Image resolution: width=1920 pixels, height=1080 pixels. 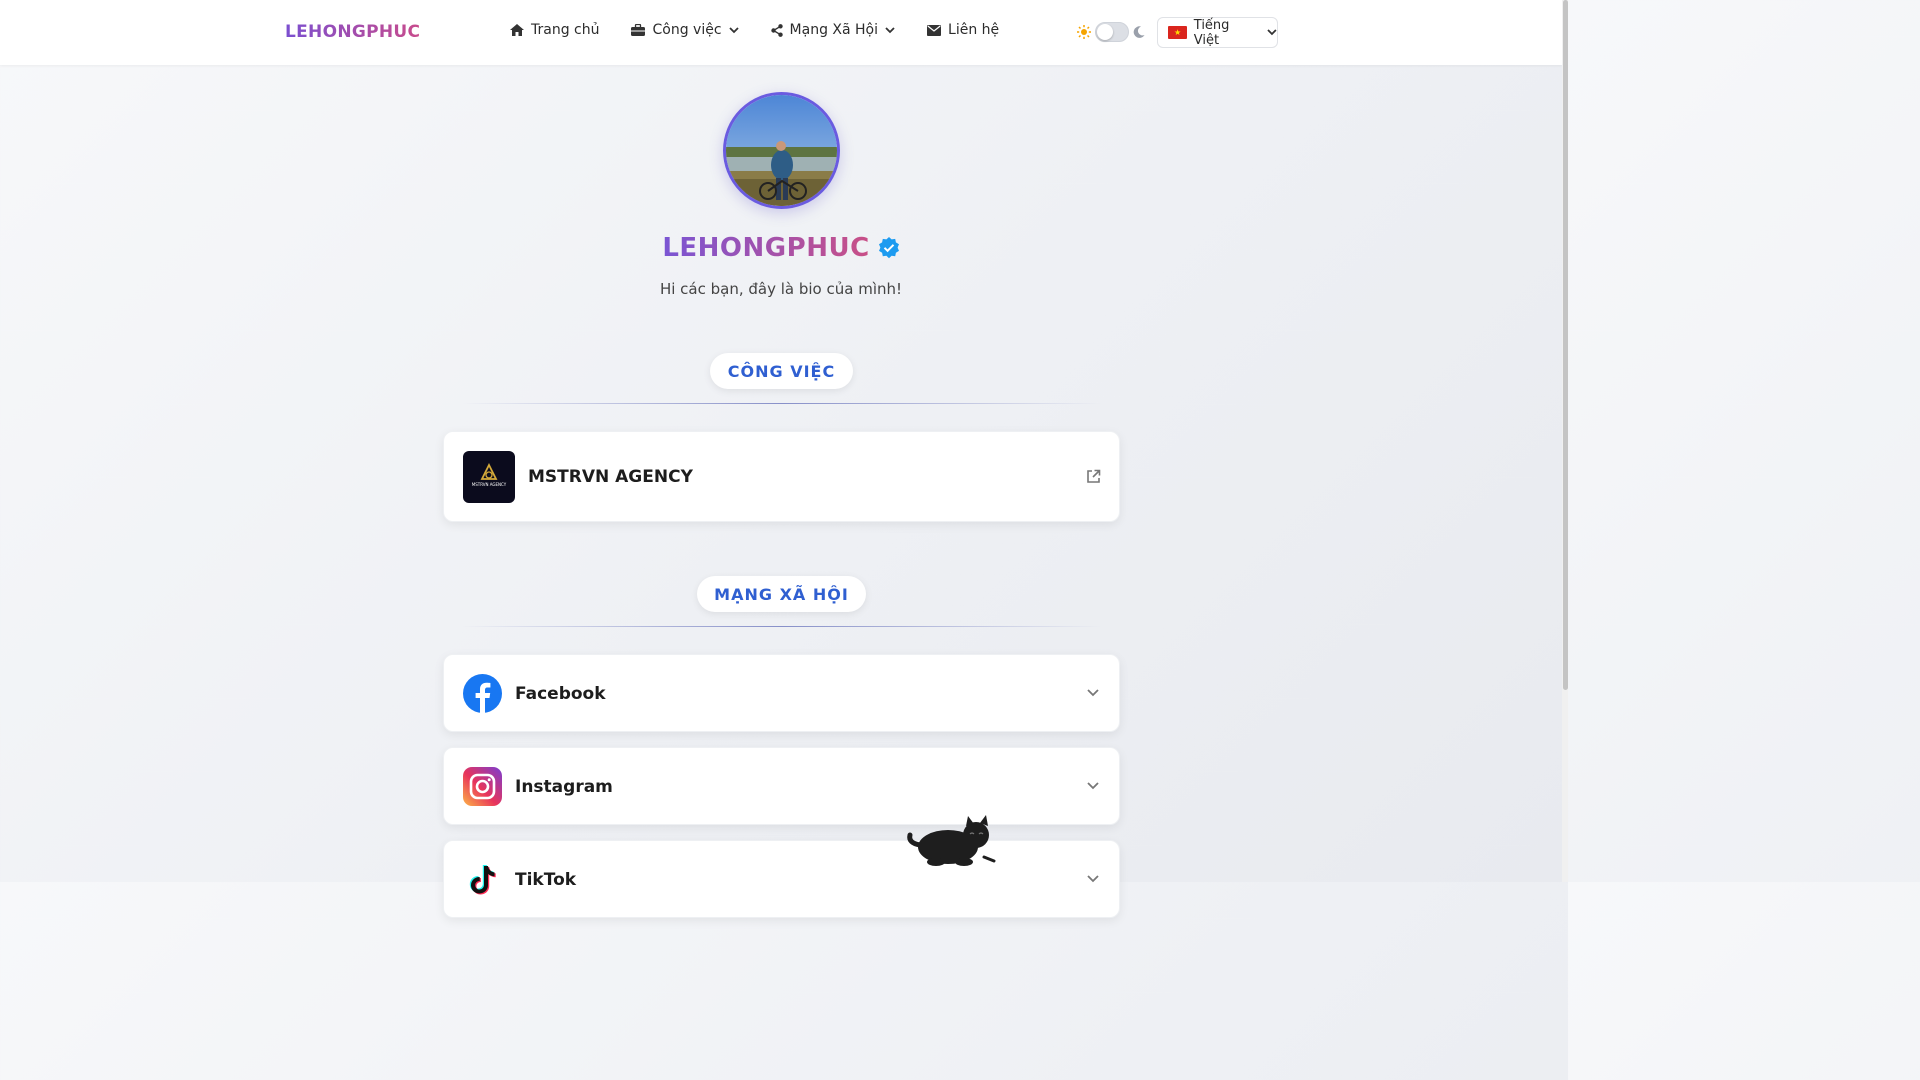 What do you see at coordinates (781, 476) in the screenshot?
I see `work-card-mstrvn: MSTRVN AGENCY MSTRVN AGENCY` at bounding box center [781, 476].